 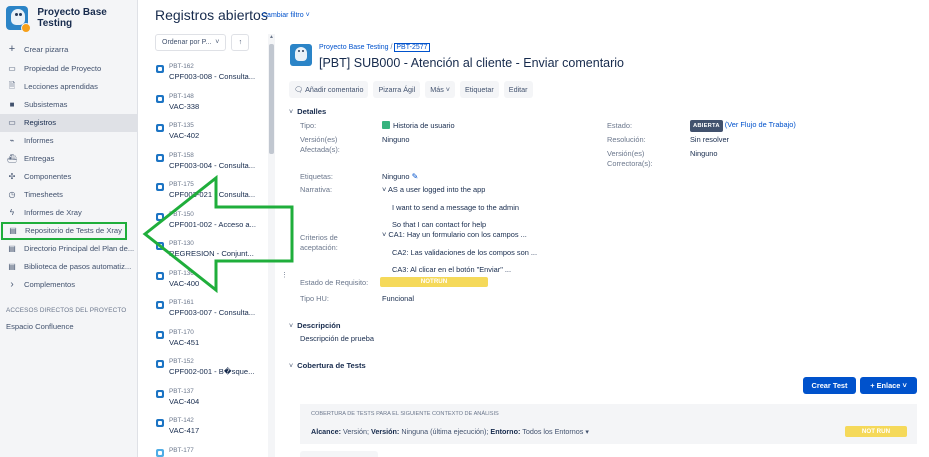 I want to click on list-item: PBT-135 VAC-402, so click(x=210, y=135).